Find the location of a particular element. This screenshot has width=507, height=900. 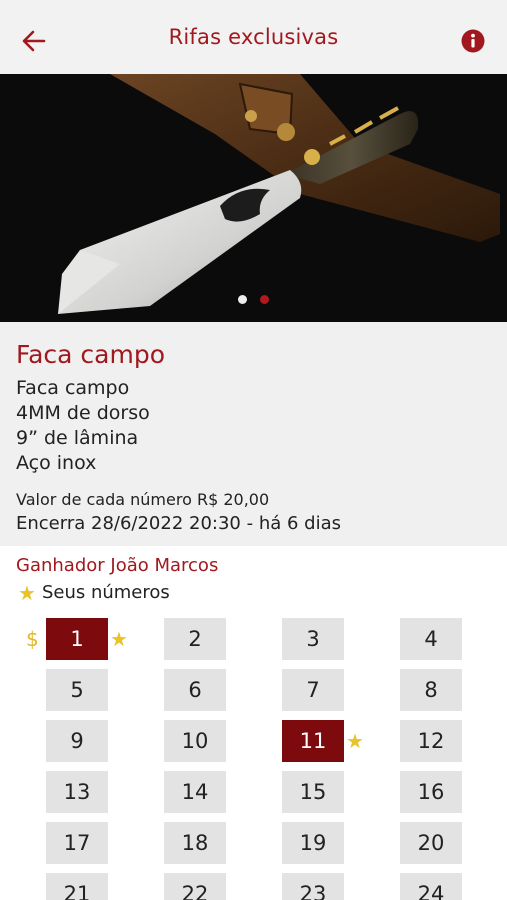

raffle-number-15: 15 is located at coordinates (313, 792).